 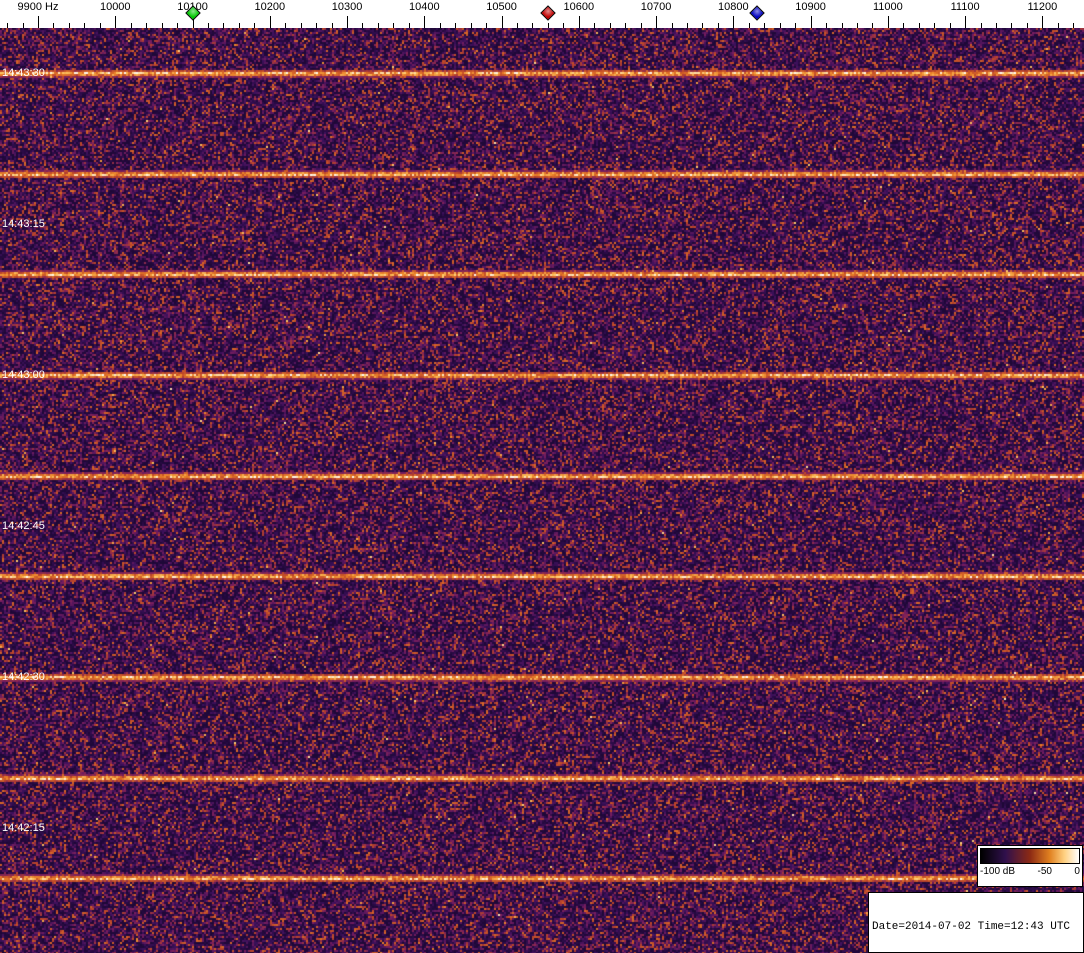 I want to click on colorbar-label-max: 0, so click(x=1077, y=871).